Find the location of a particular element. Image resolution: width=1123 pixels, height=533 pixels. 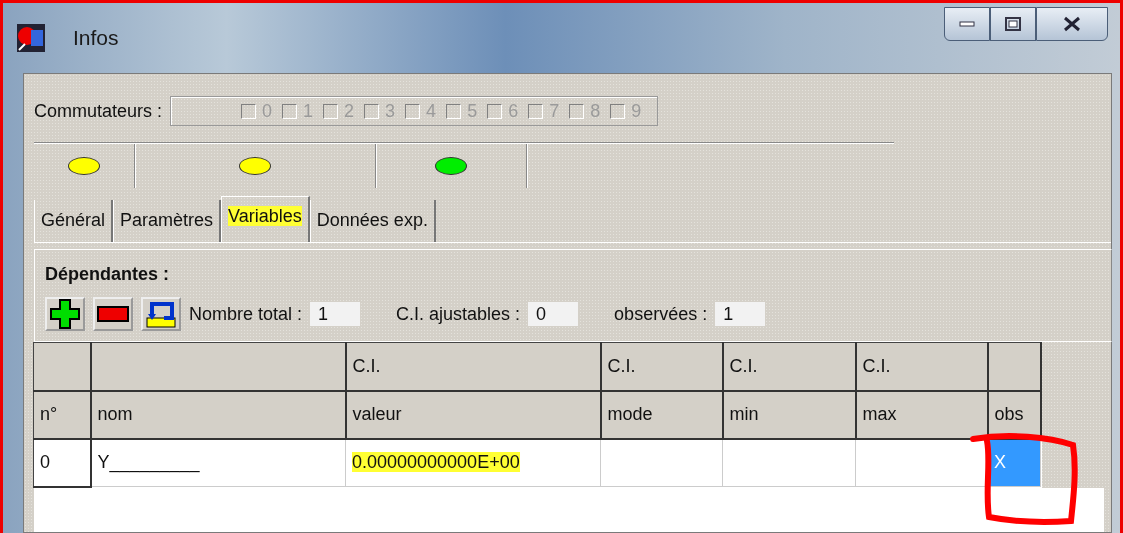

add-button is located at coordinates (65, 314).